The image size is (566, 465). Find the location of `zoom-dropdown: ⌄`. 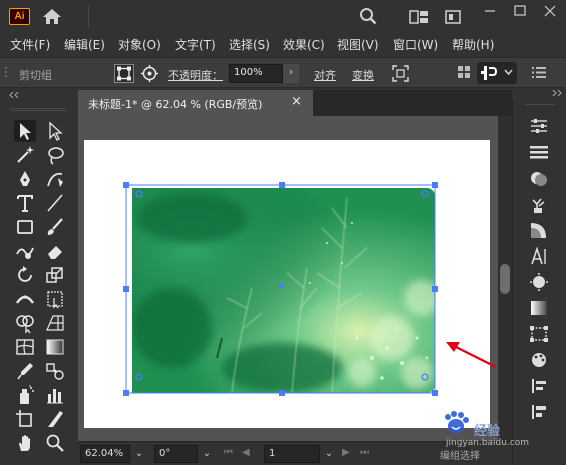

zoom-dropdown: ⌄ is located at coordinates (139, 454).